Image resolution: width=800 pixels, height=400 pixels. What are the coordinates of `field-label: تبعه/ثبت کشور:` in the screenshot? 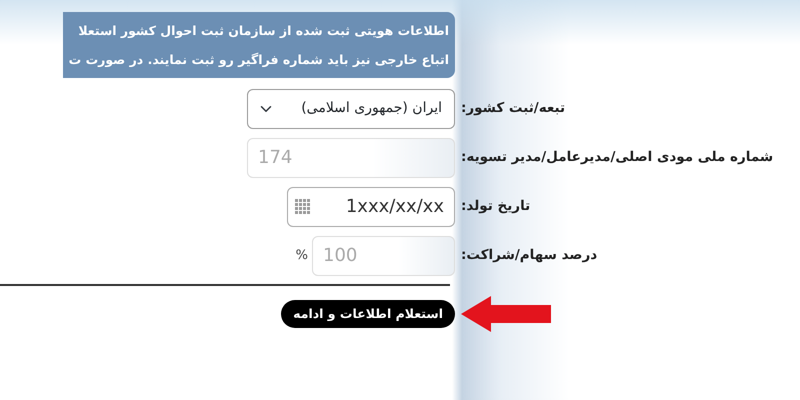 It's located at (513, 108).